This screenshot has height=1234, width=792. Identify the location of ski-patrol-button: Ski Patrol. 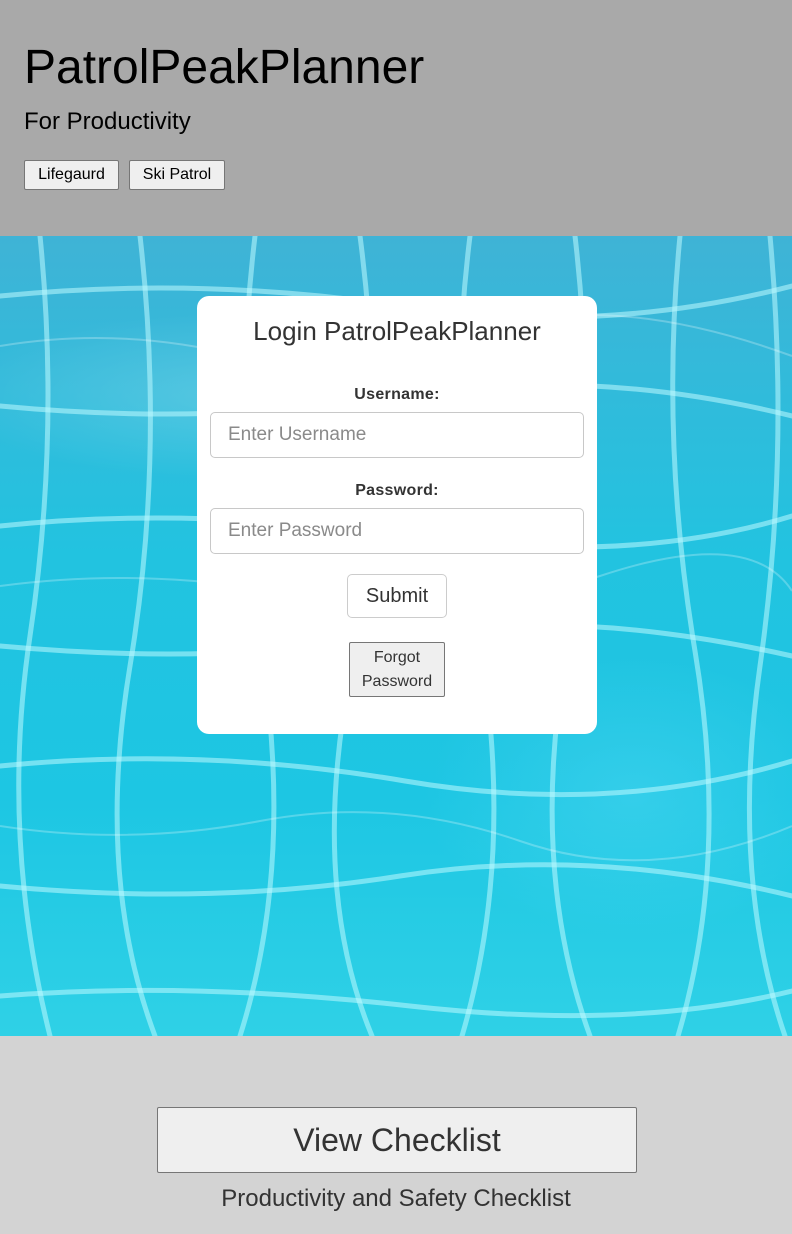
(177, 175).